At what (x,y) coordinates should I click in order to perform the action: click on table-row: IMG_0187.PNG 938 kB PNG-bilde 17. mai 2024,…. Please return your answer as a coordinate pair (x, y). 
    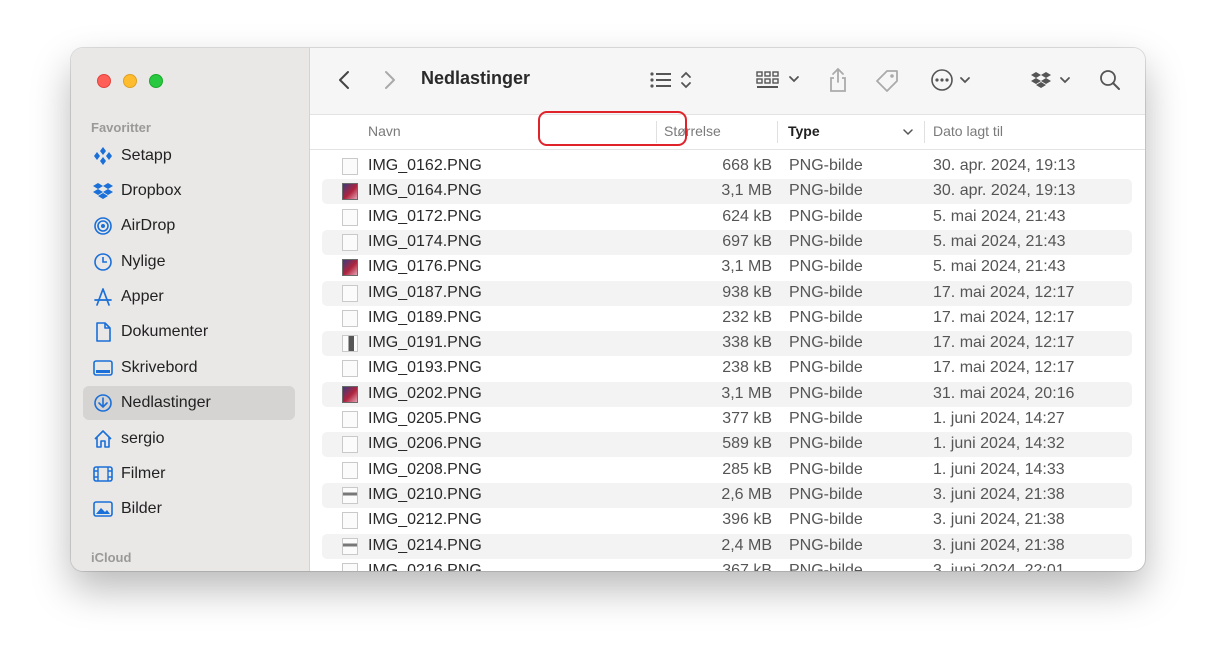
    Looking at the image, I should click on (727, 293).